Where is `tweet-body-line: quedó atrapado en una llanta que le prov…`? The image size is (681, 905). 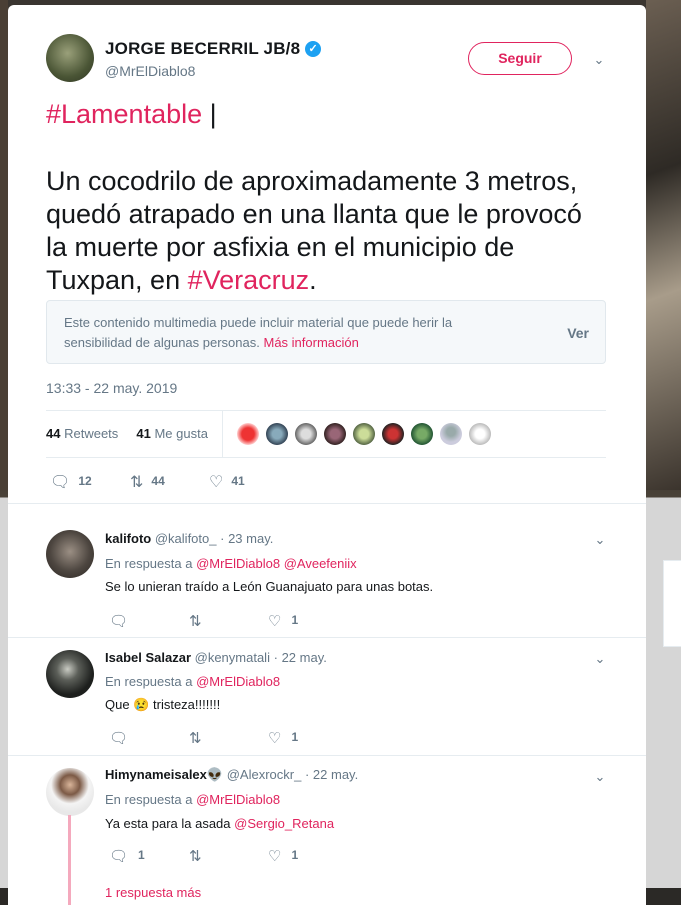
tweet-body-line: quedó atrapado en una llanta que le prov… is located at coordinates (314, 214).